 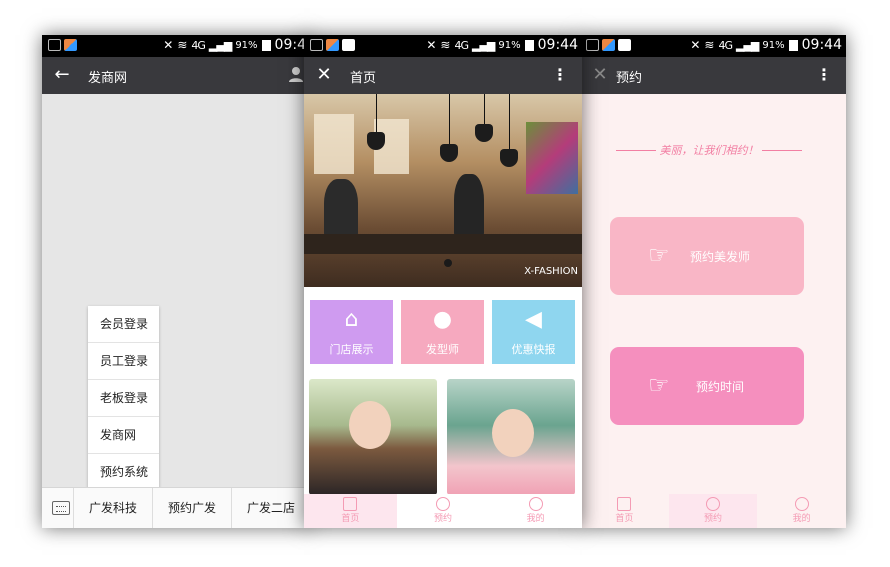 What do you see at coordinates (351, 349) in the screenshot?
I see `tile-label: 门店展示` at bounding box center [351, 349].